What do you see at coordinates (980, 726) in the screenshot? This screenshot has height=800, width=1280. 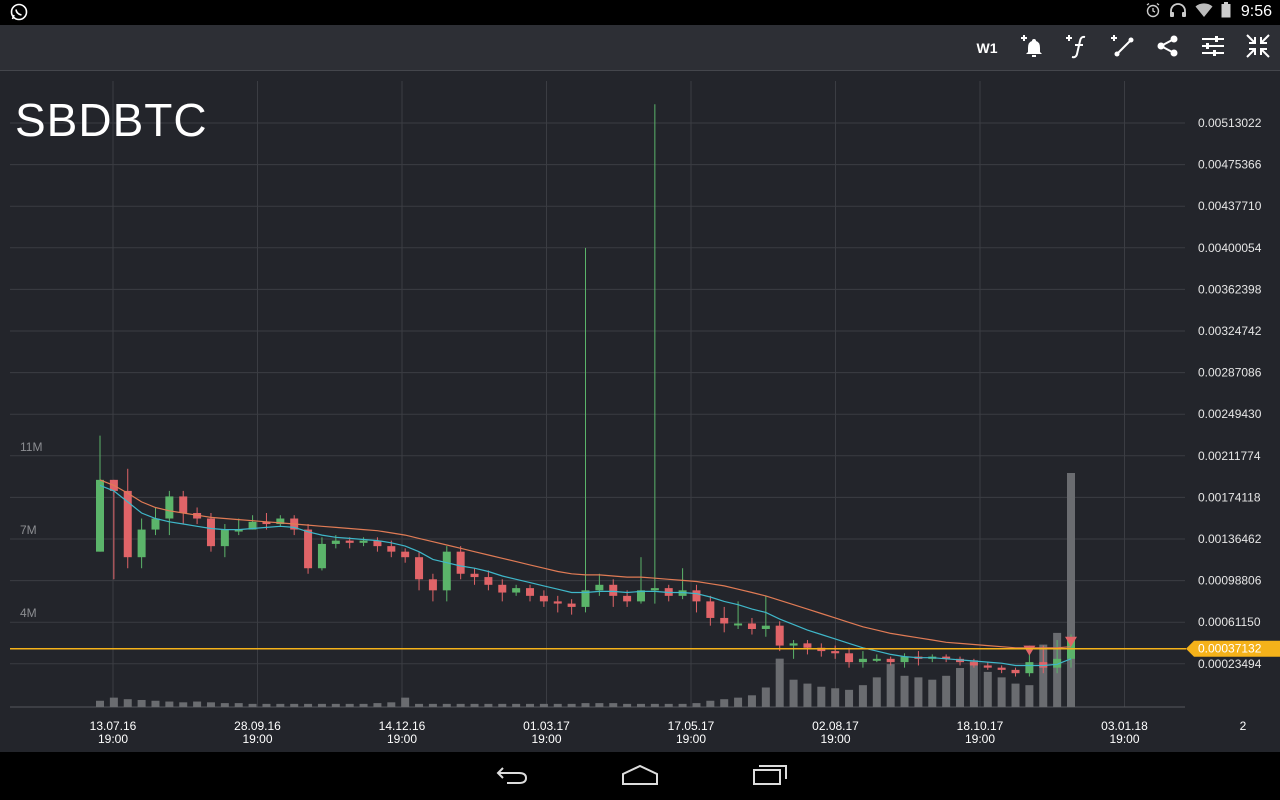 I see `x-tick-date: 18.10.17` at bounding box center [980, 726].